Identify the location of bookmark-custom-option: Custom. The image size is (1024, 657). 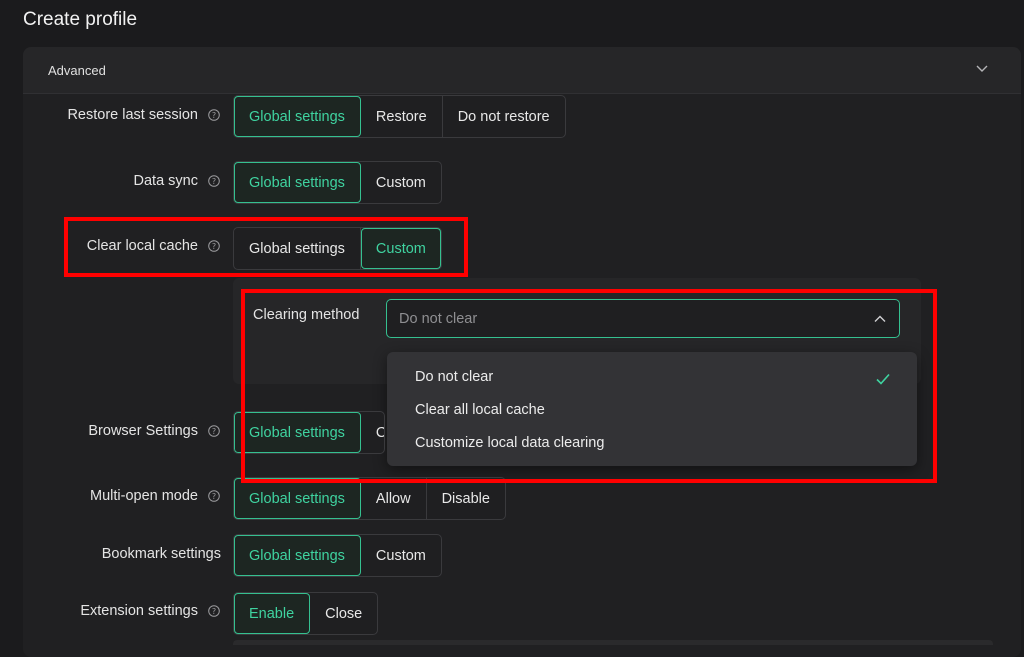
(401, 555).